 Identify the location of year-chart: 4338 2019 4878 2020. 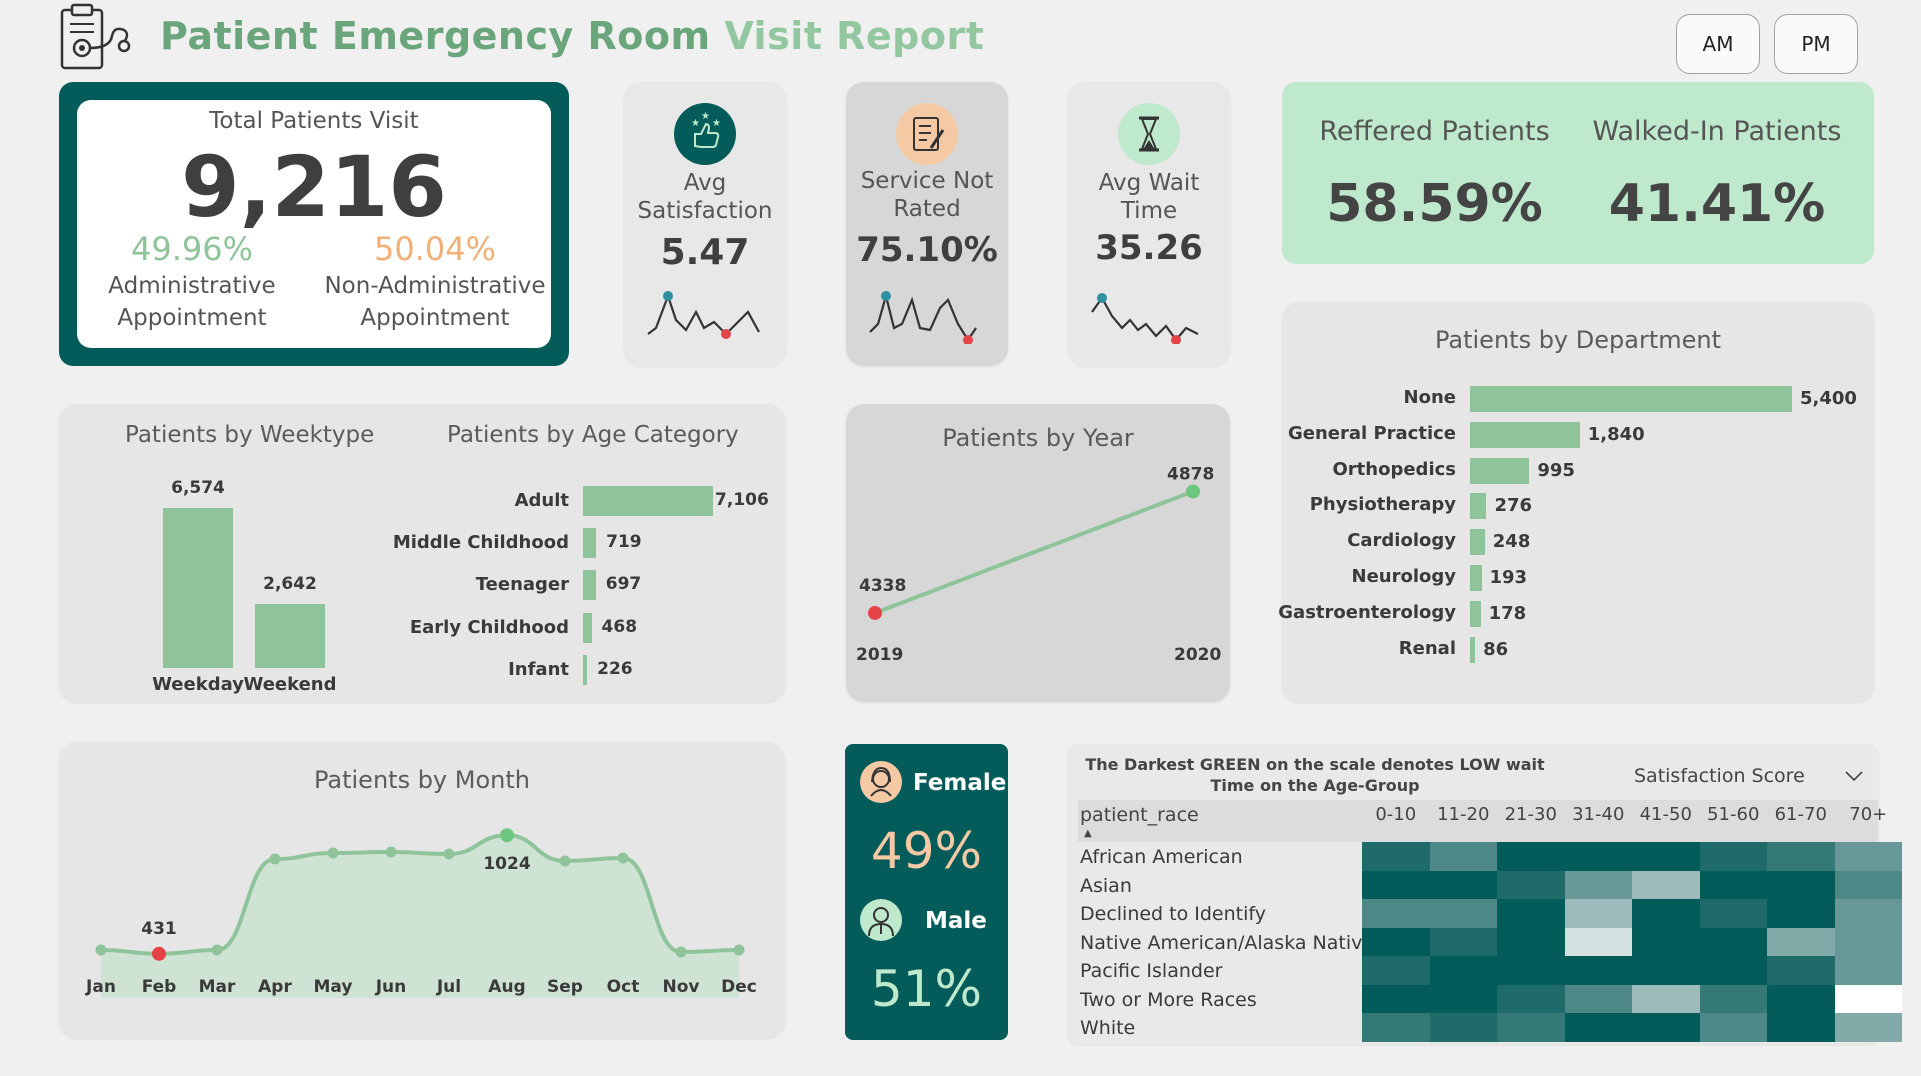
(1038, 564).